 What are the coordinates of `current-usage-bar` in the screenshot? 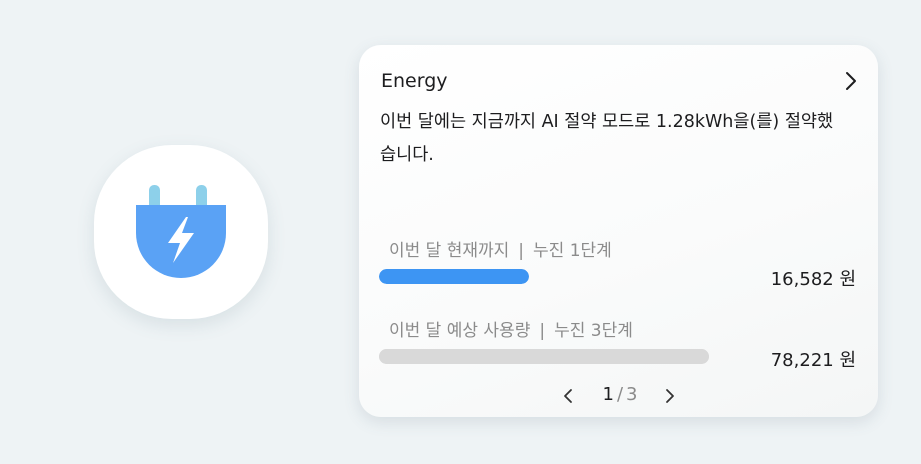 It's located at (454, 276).